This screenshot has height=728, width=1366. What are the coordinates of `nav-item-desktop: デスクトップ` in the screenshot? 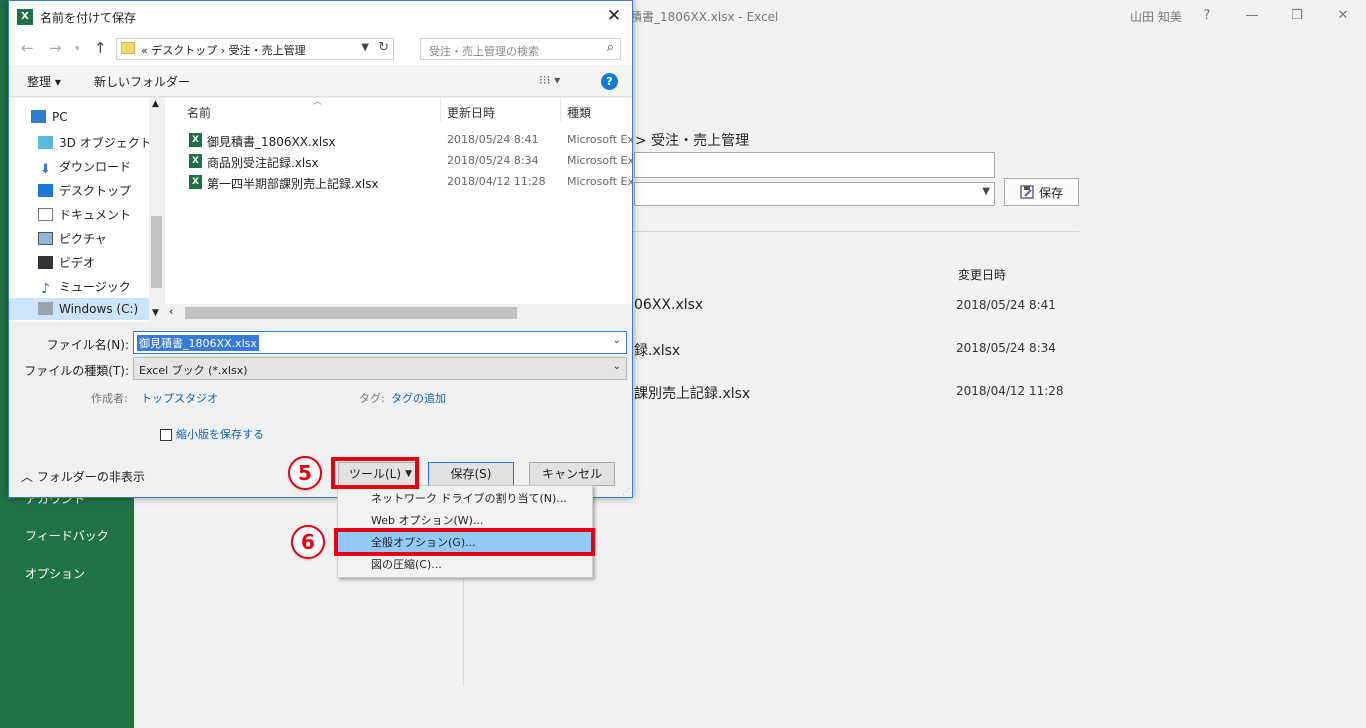 It's located at (84, 190).